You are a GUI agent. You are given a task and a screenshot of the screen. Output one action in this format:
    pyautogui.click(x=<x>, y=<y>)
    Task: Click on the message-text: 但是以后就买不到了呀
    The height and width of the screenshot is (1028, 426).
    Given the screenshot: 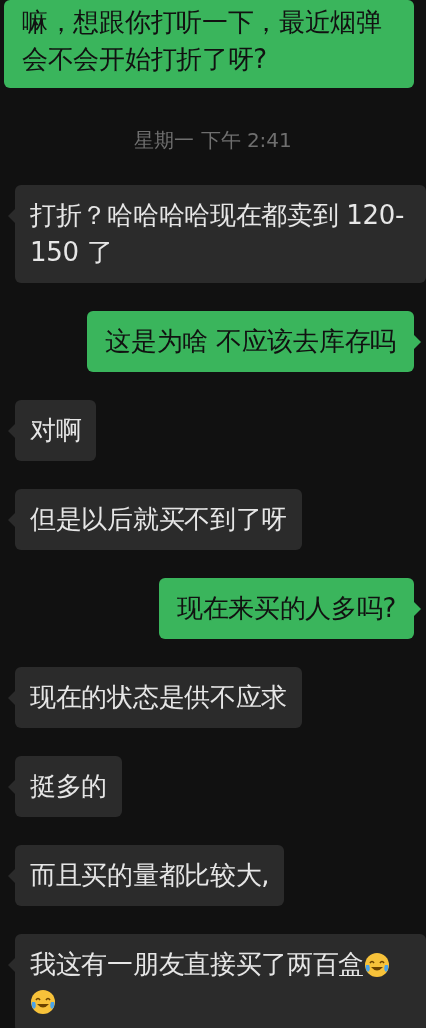 What is the action you would take?
    pyautogui.click(x=158, y=519)
    